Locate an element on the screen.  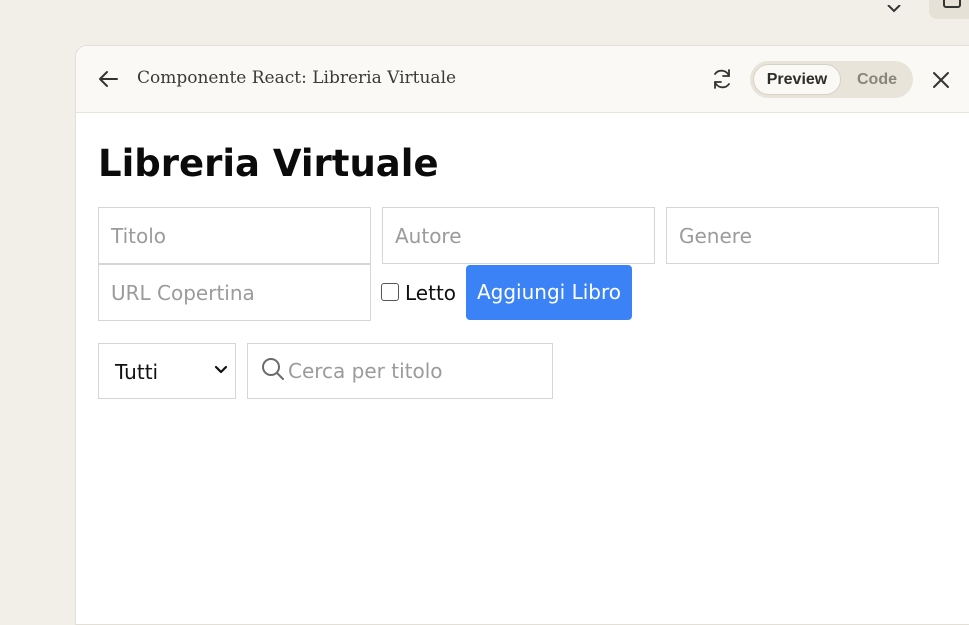
sidebar-icon is located at coordinates (952, 4).